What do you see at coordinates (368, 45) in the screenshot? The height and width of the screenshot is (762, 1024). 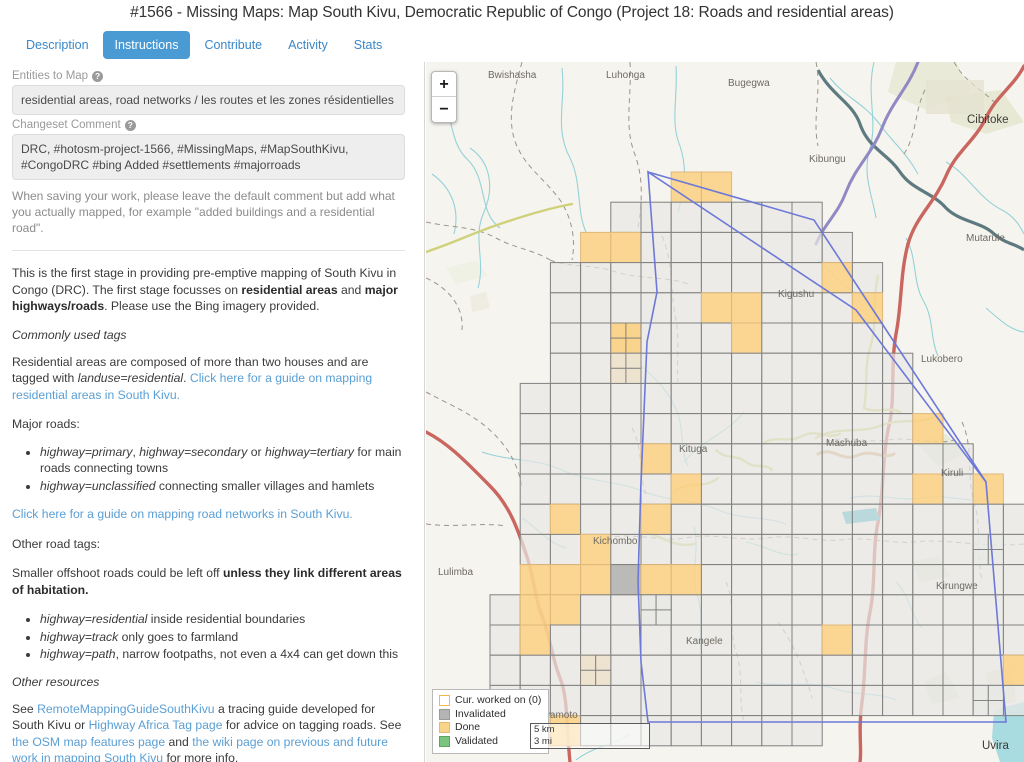 I see `tab-stats: Stats` at bounding box center [368, 45].